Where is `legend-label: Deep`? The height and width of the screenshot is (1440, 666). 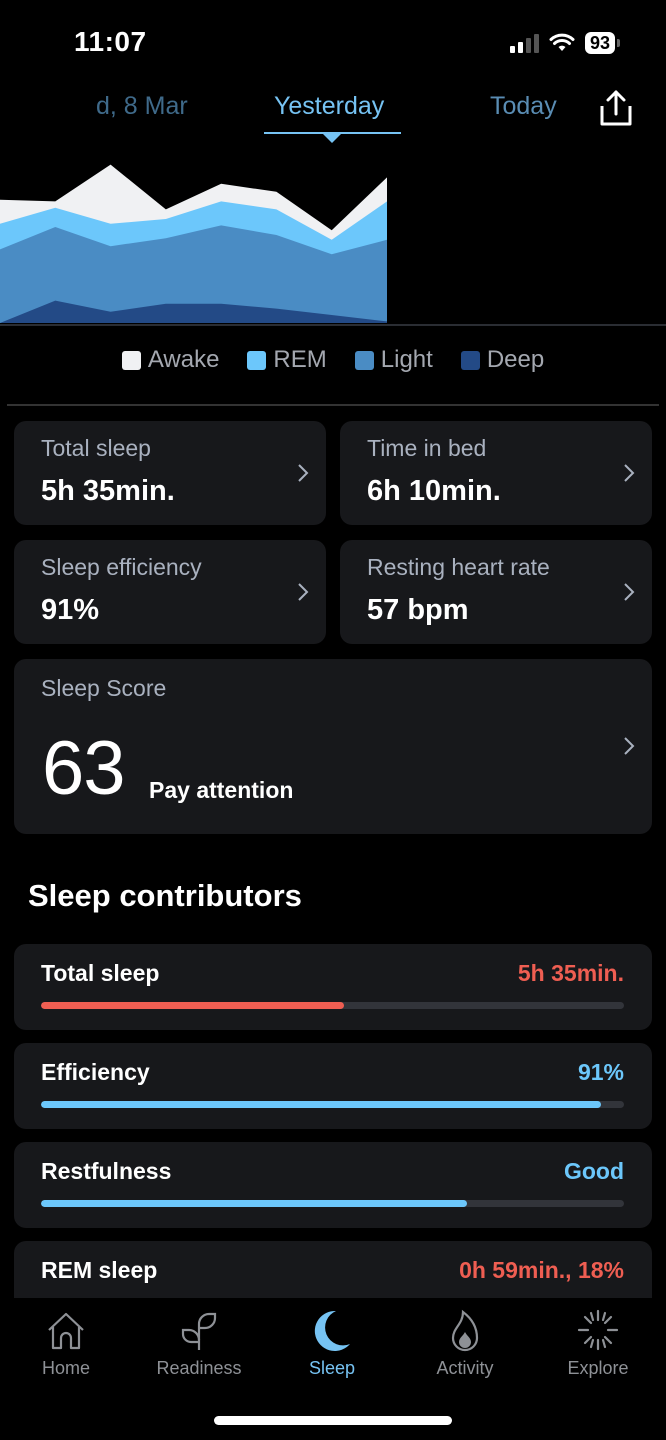 legend-label: Deep is located at coordinates (515, 359).